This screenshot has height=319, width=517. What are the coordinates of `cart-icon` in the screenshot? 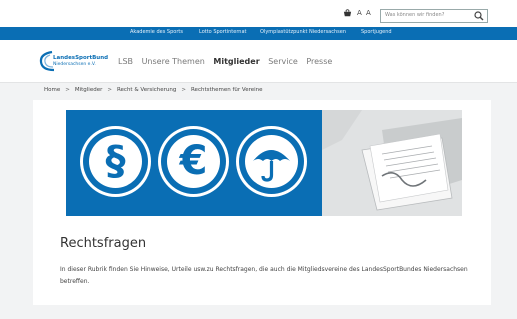 It's located at (347, 13).